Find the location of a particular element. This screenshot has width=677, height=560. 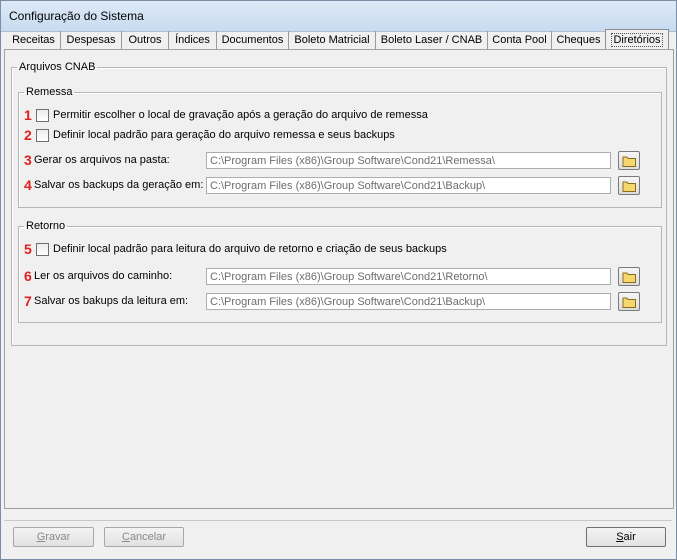

arquivos-cnab-legend: Arquivos CNAB is located at coordinates (57, 67).